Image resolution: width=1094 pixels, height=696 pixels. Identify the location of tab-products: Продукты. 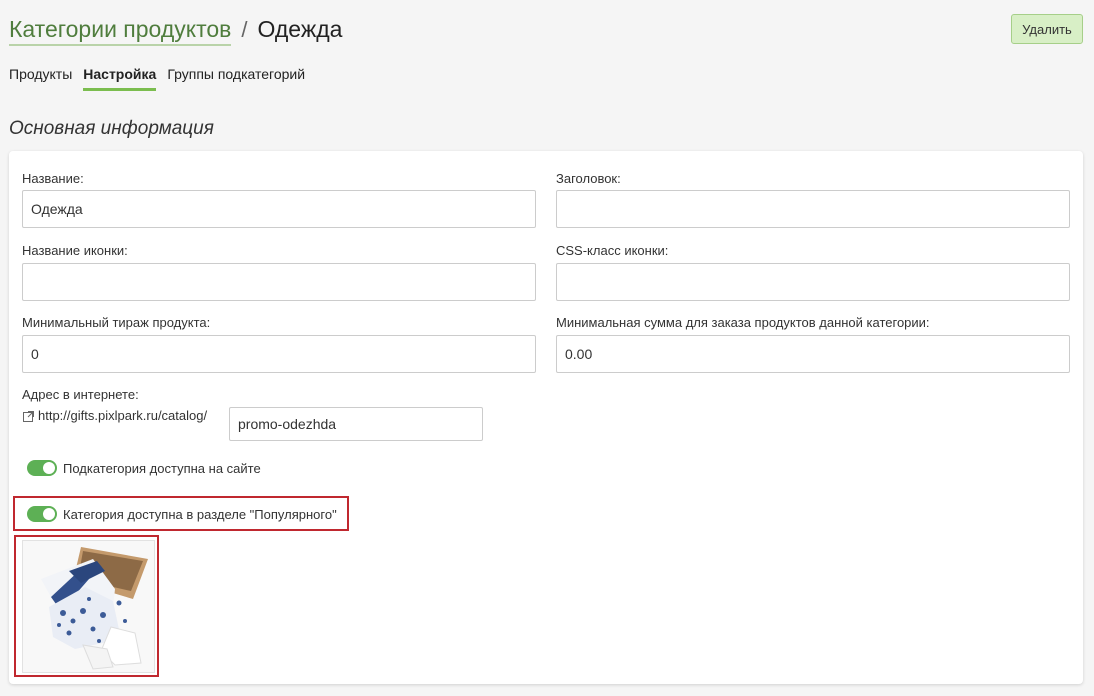
(40, 78).